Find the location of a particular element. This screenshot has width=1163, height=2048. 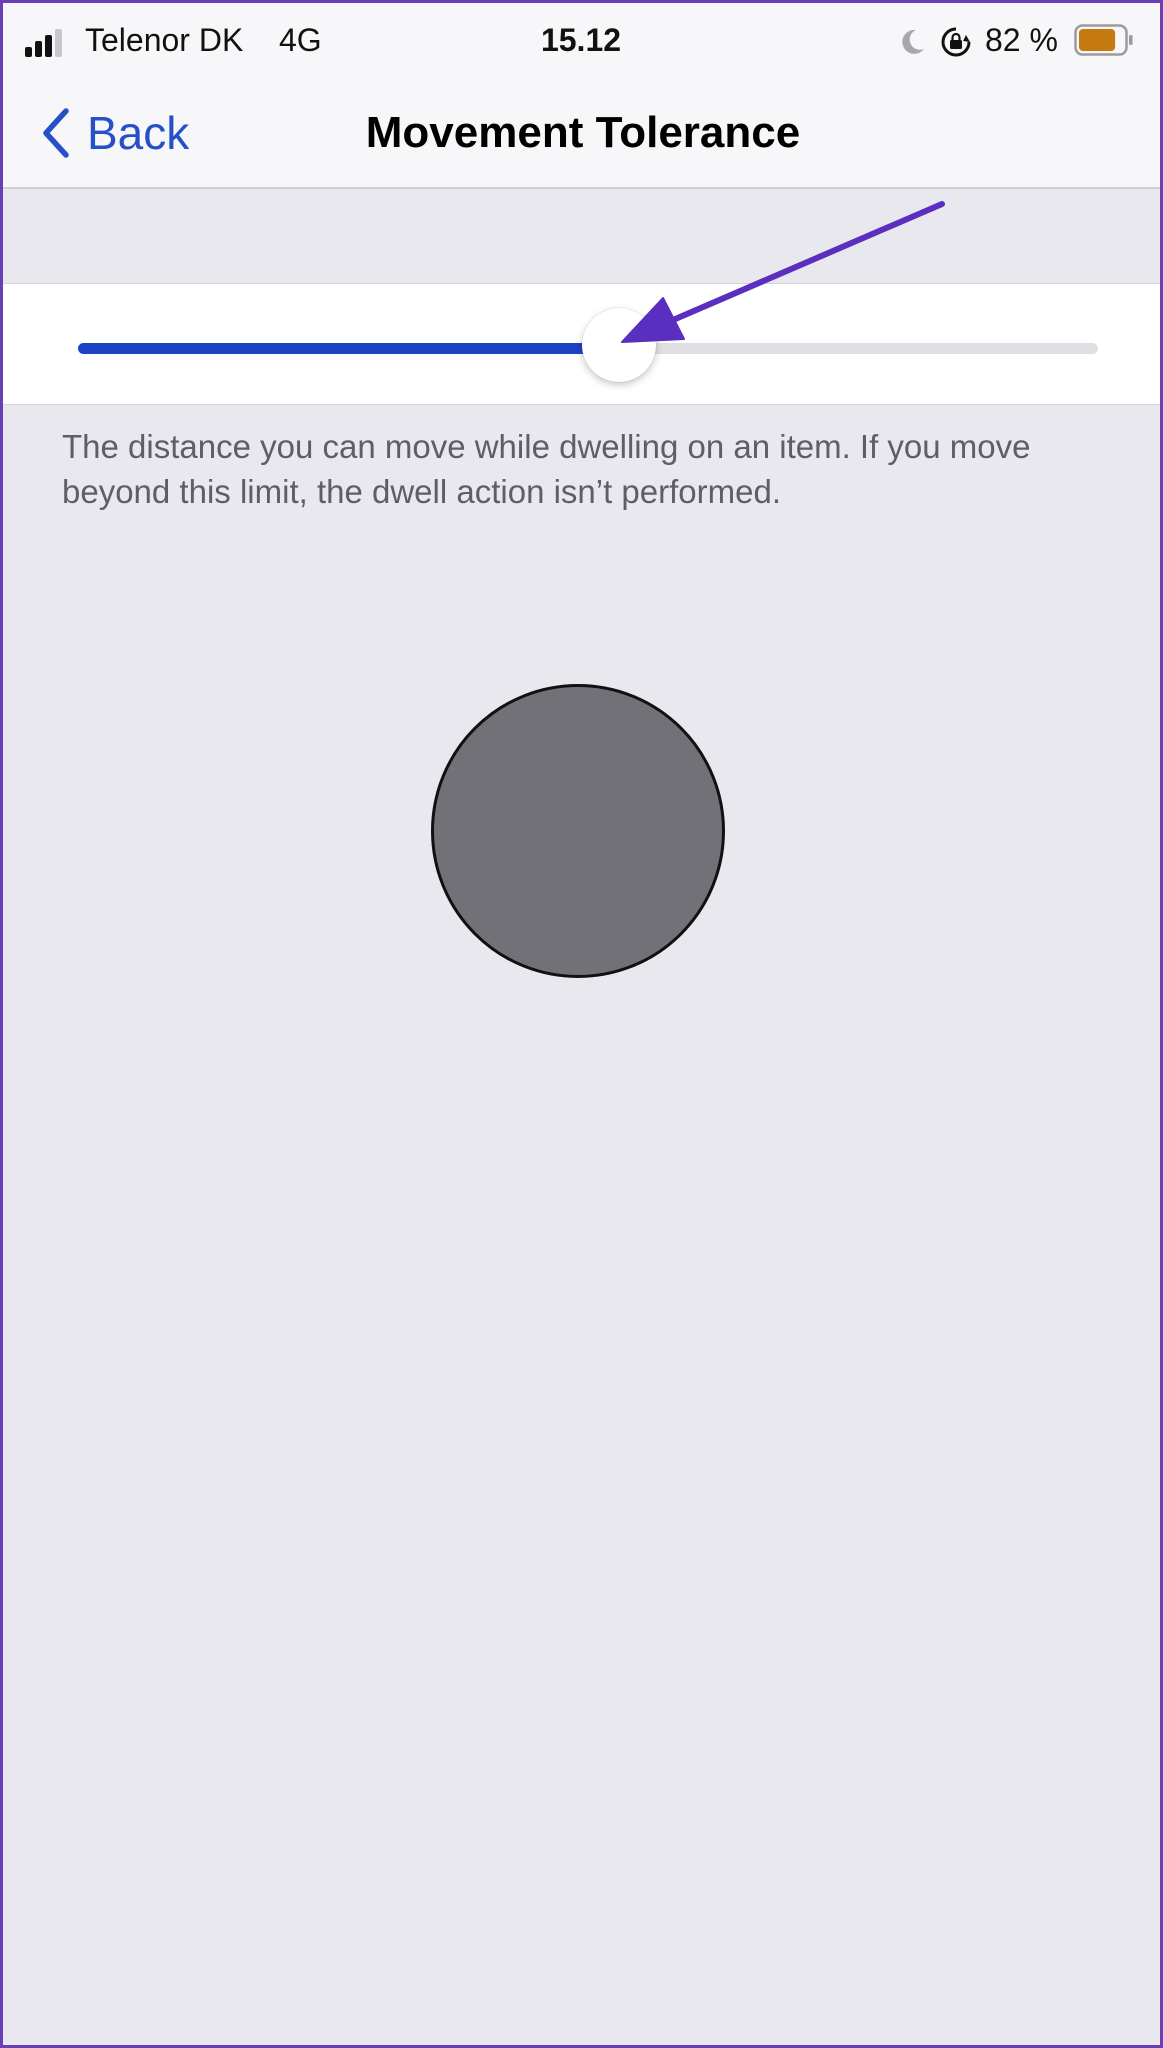

battery-icon is located at coordinates (1103, 40).